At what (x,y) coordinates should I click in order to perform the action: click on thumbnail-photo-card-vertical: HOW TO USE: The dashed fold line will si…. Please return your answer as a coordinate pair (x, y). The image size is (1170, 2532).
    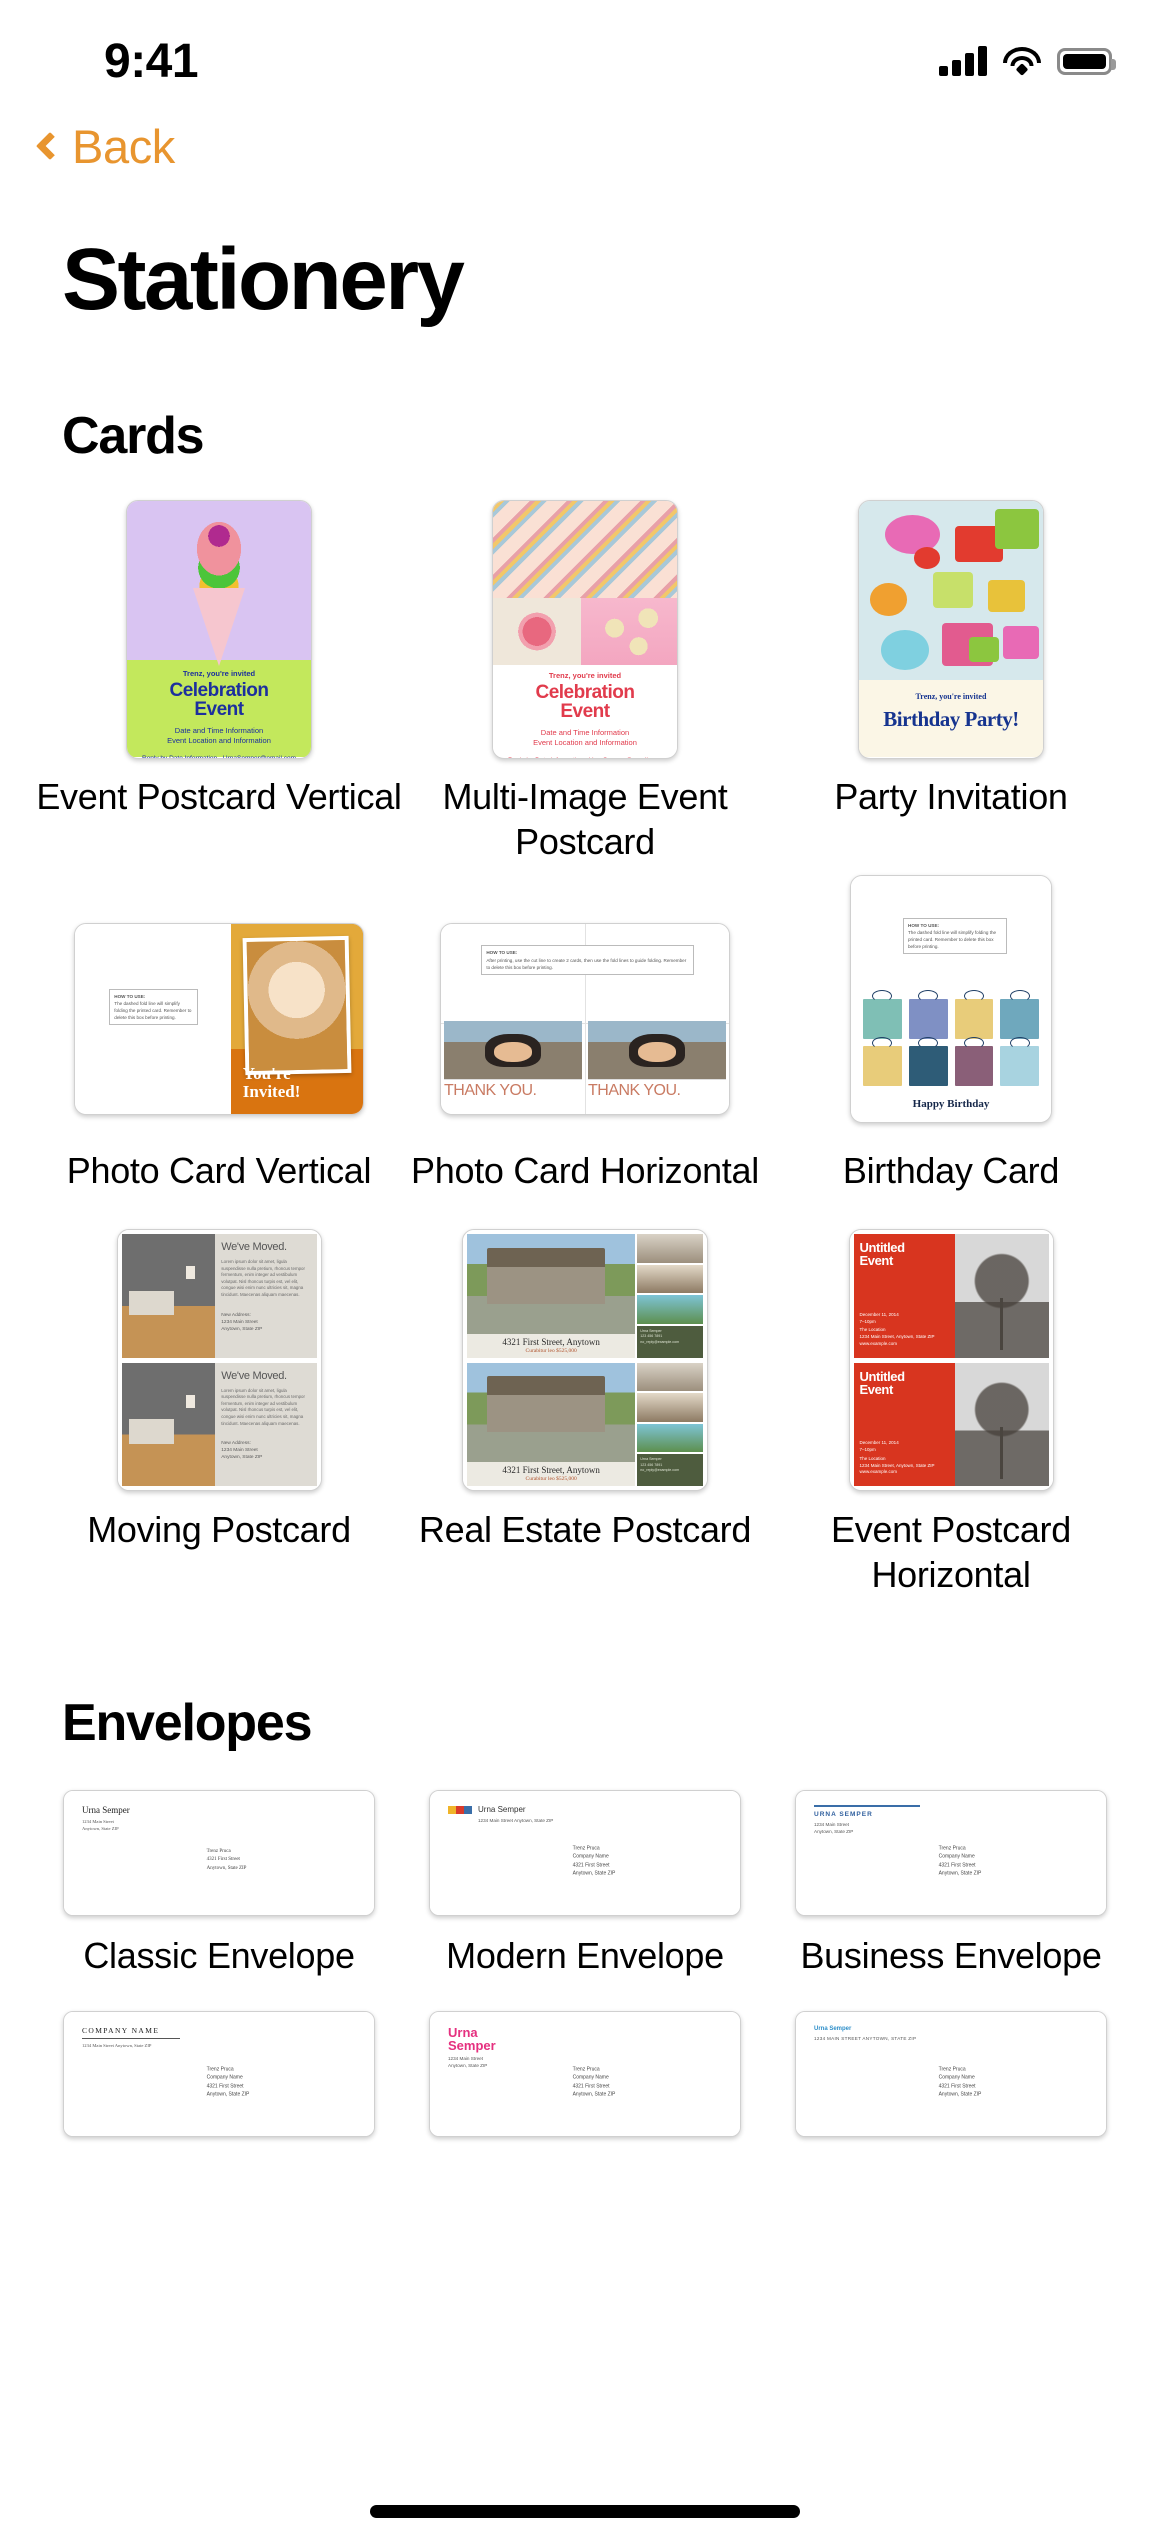
    Looking at the image, I should click on (219, 1019).